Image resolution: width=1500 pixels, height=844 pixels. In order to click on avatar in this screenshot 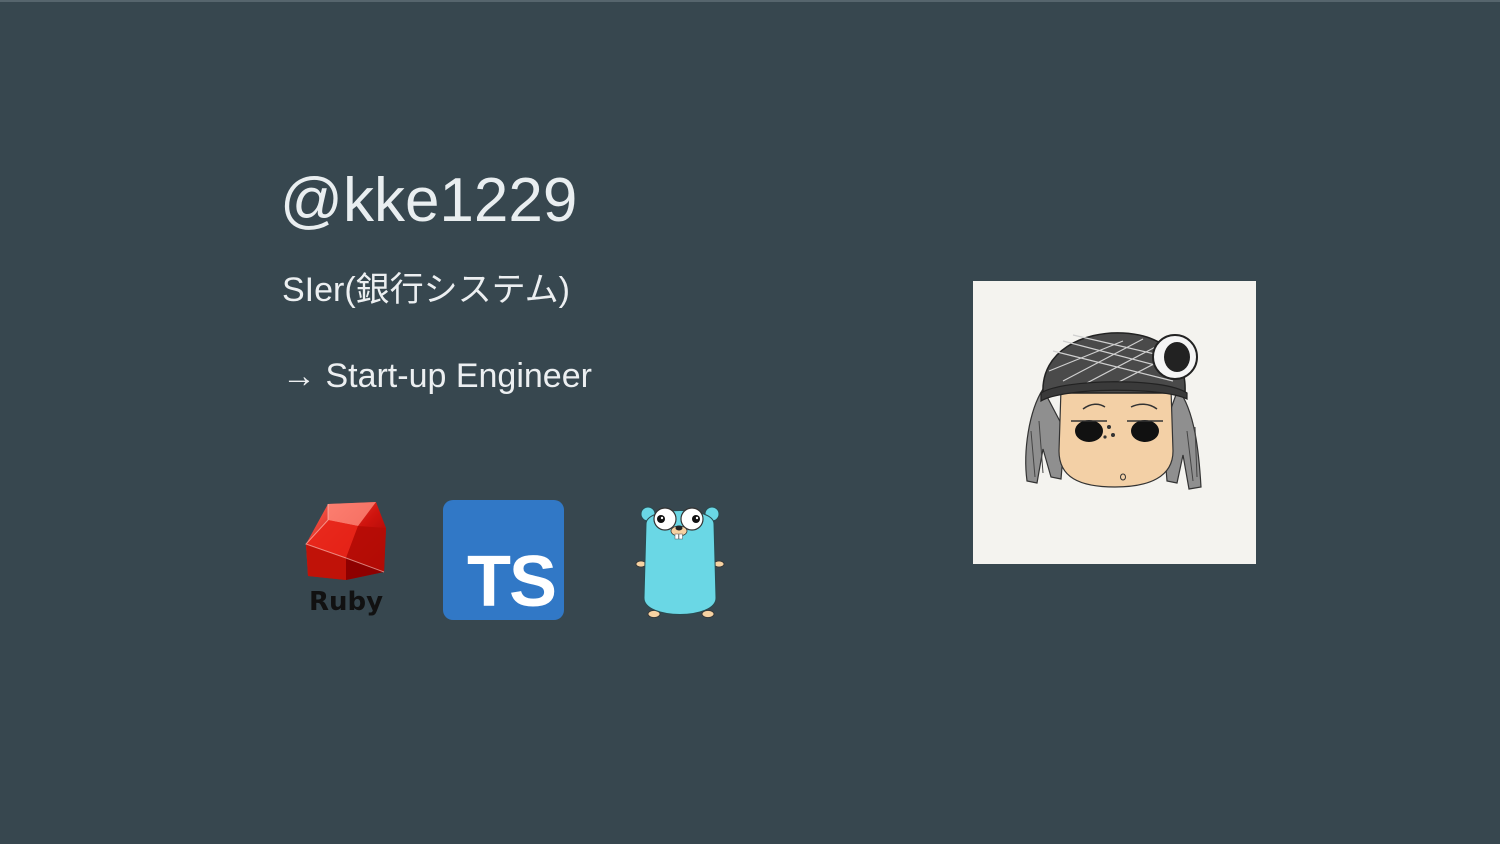, I will do `click(1114, 422)`.